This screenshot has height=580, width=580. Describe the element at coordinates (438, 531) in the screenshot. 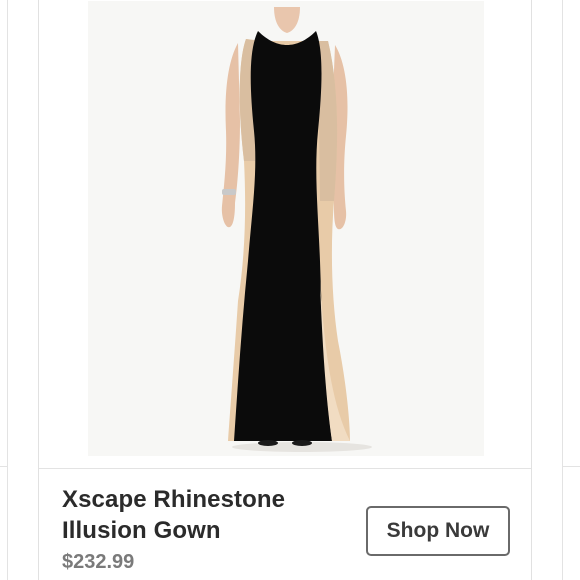

I see `shop-now-button: Shop Now` at that location.